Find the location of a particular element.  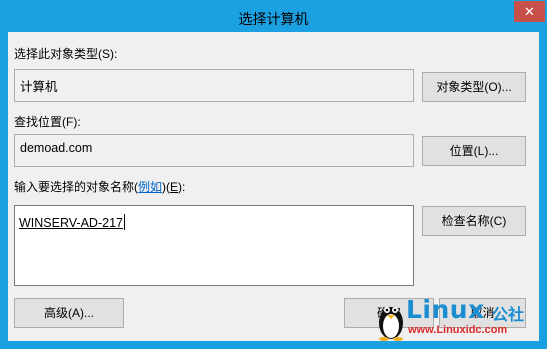

object-type-field: 计算机 is located at coordinates (214, 85).